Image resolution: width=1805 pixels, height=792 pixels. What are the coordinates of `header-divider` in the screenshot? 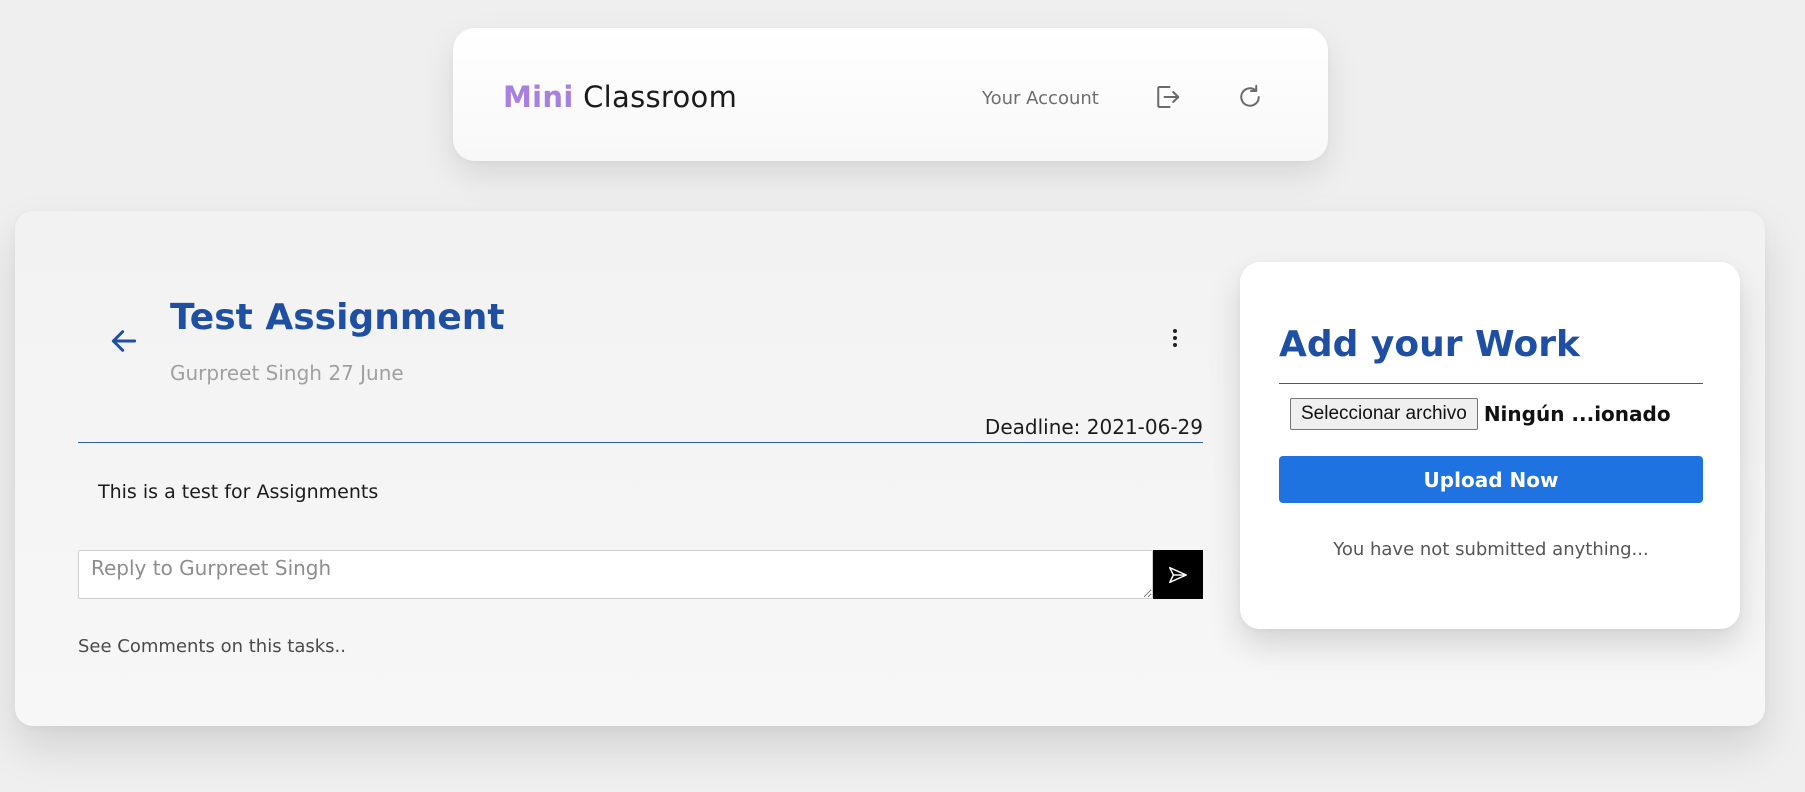 It's located at (640, 442).